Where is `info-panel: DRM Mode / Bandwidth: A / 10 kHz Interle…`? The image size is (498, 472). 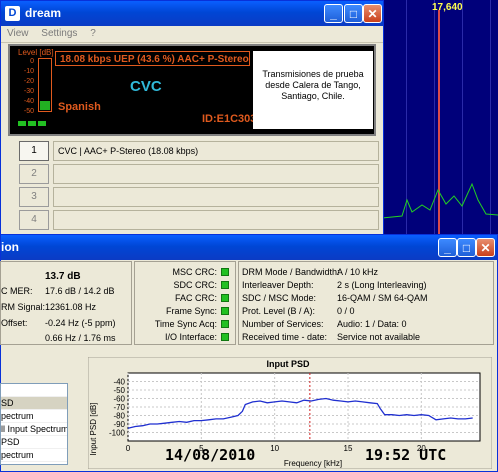 info-panel: DRM Mode / Bandwidth: A / 10 kHz Interle… is located at coordinates (366, 303).